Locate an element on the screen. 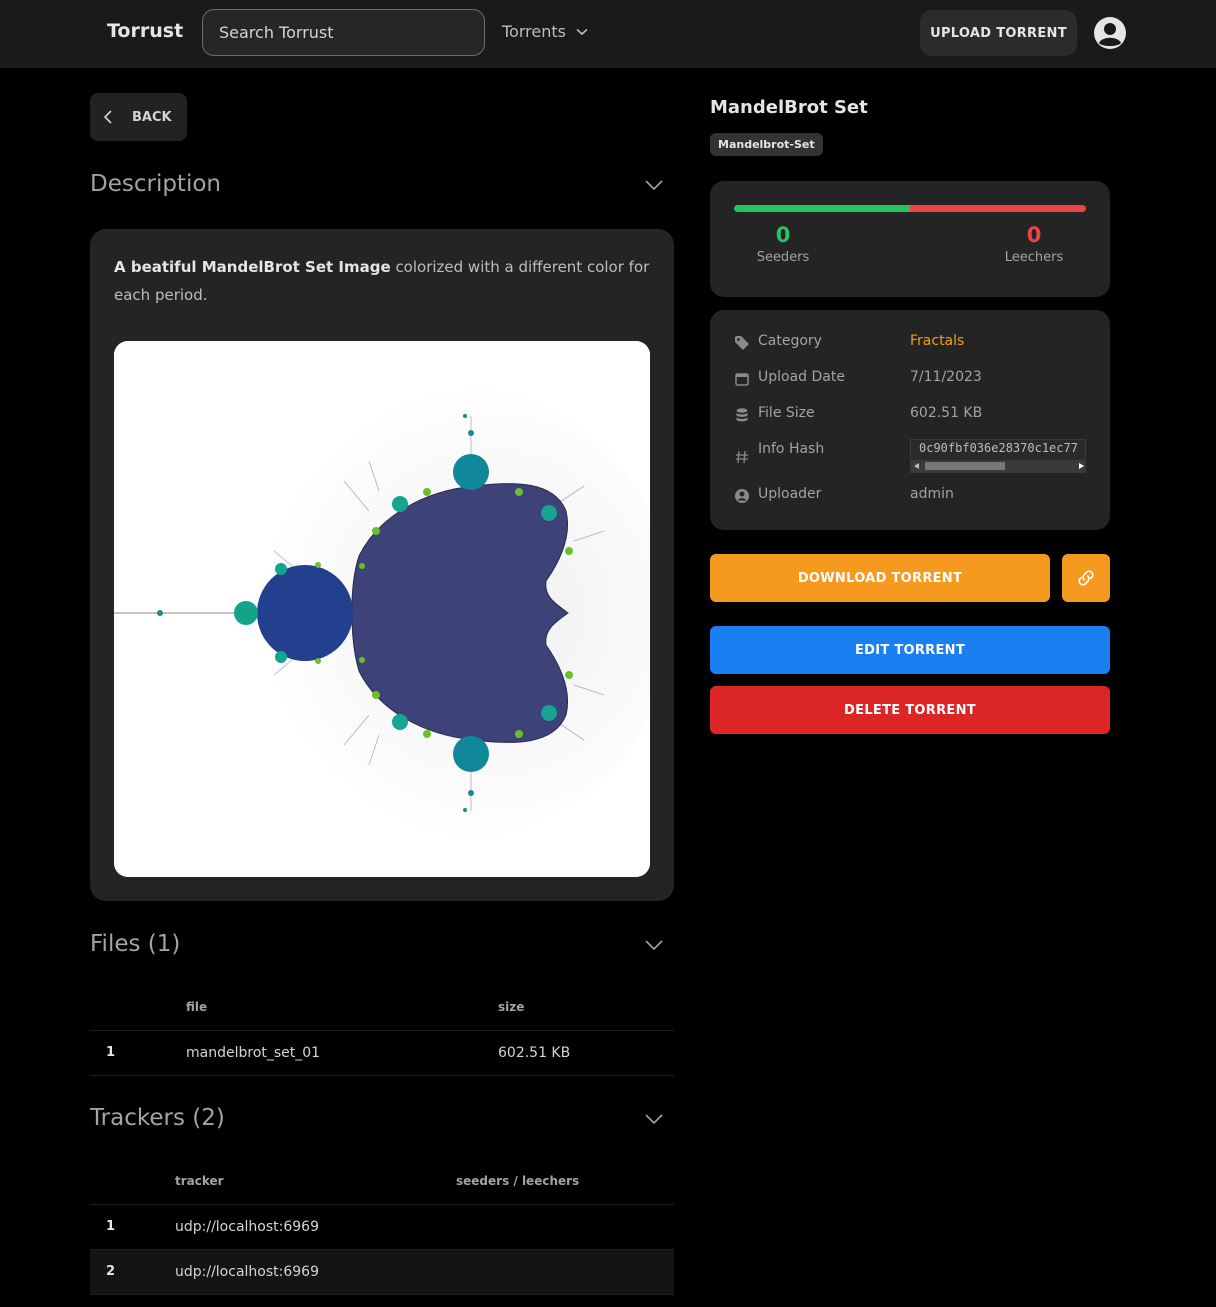  trackers-heading: Trackers (2) is located at coordinates (157, 1118).